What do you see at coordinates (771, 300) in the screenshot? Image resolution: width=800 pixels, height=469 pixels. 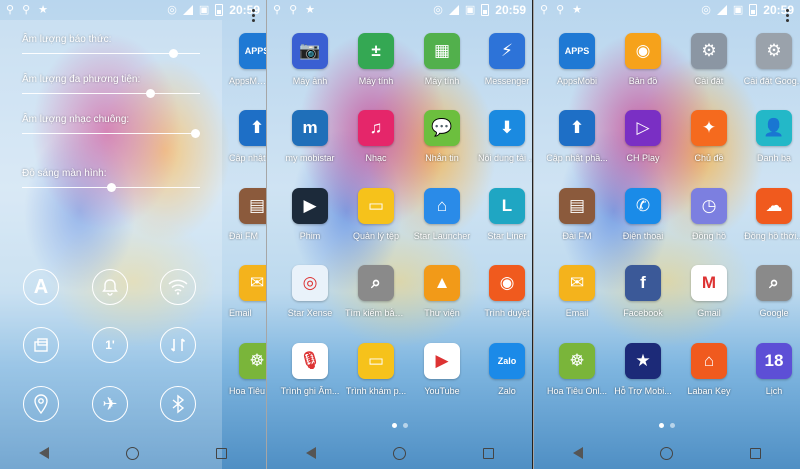 I see `app-google: ⌕ Google` at bounding box center [771, 300].